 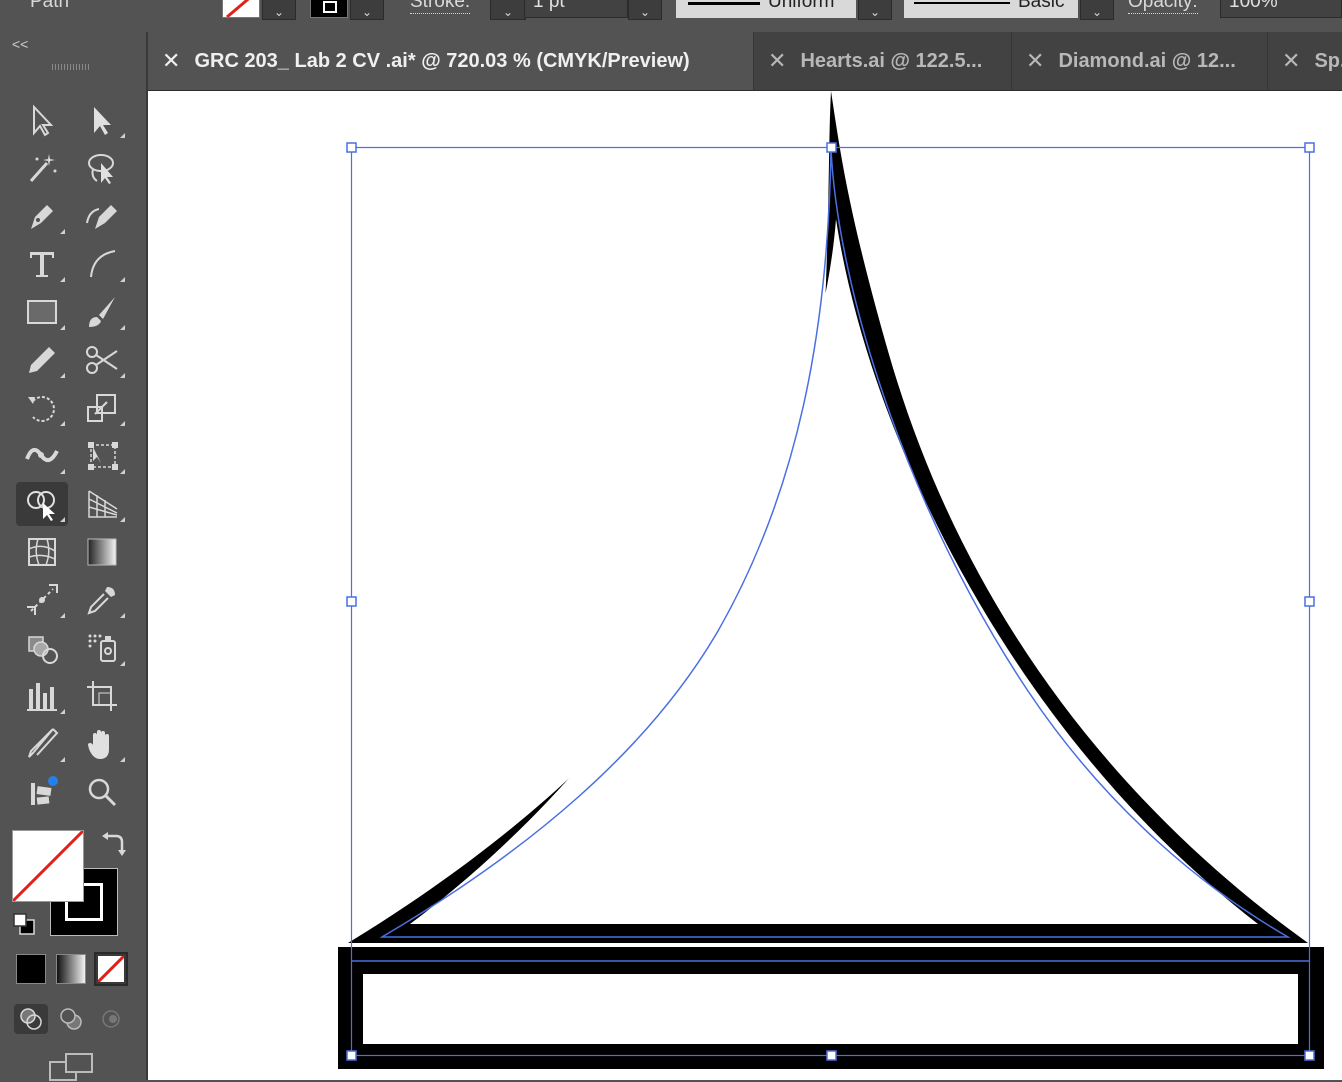 I want to click on mesh-tool, so click(x=42, y=552).